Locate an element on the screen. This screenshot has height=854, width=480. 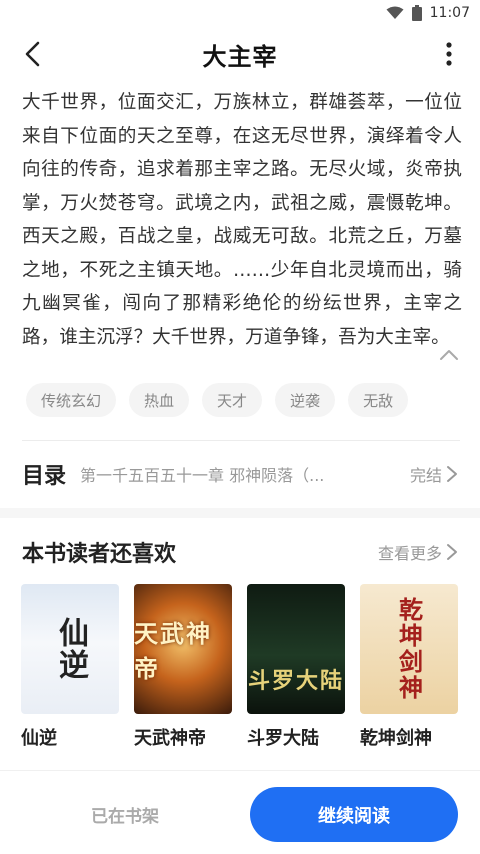
book-card: 仙逆 仙逆 is located at coordinates (70, 667).